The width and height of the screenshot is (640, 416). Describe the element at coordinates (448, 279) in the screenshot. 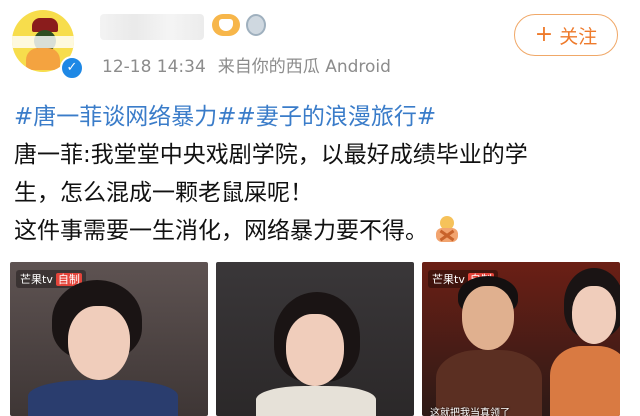

I see `mango-tv-logo-text-3: 芒果tv` at that location.